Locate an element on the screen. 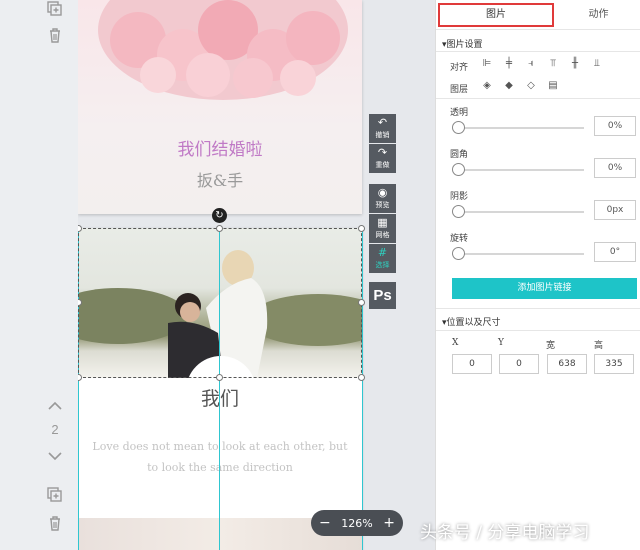 This screenshot has width=640, height=550. zoom-in-button: + is located at coordinates (389, 523).